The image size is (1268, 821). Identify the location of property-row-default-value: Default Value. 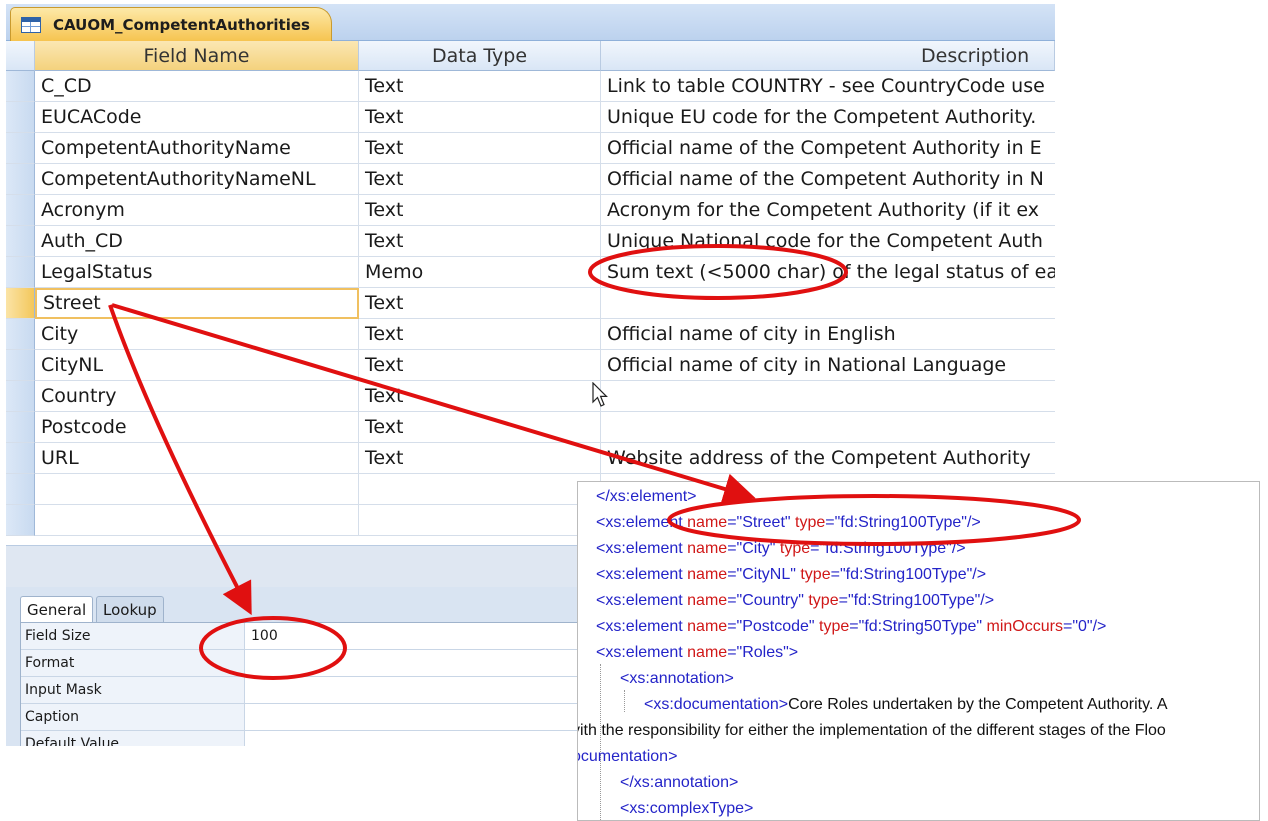
(341, 738).